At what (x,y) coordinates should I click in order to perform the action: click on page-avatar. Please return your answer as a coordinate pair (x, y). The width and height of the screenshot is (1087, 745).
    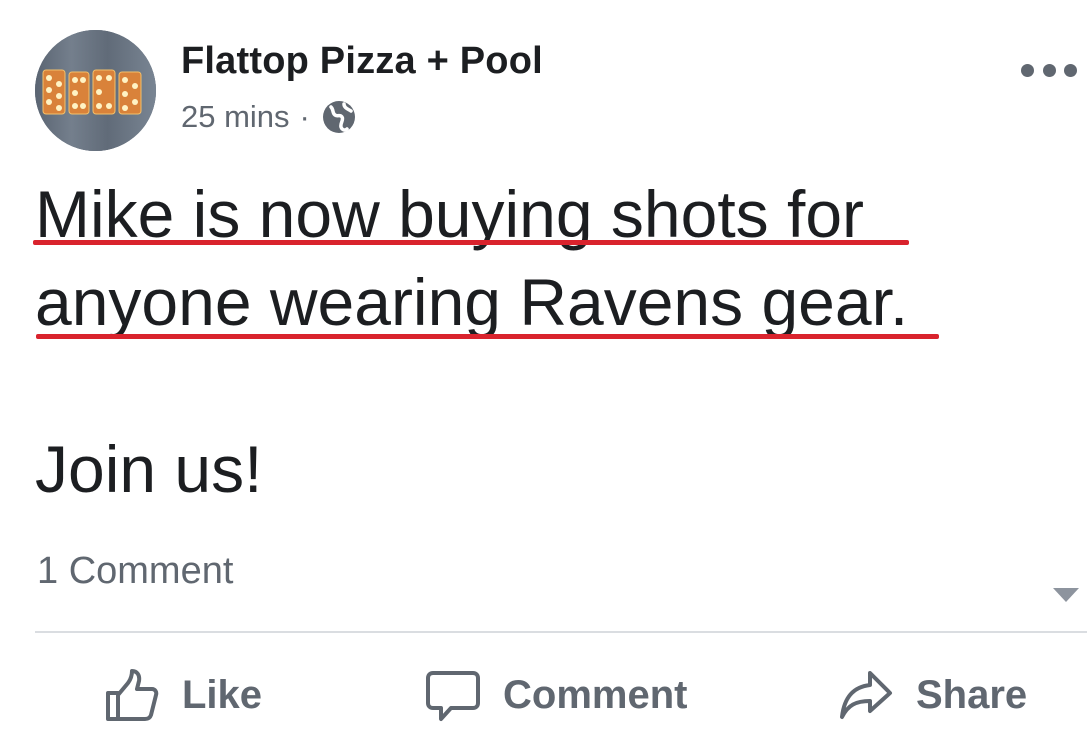
    Looking at the image, I should click on (95, 90).